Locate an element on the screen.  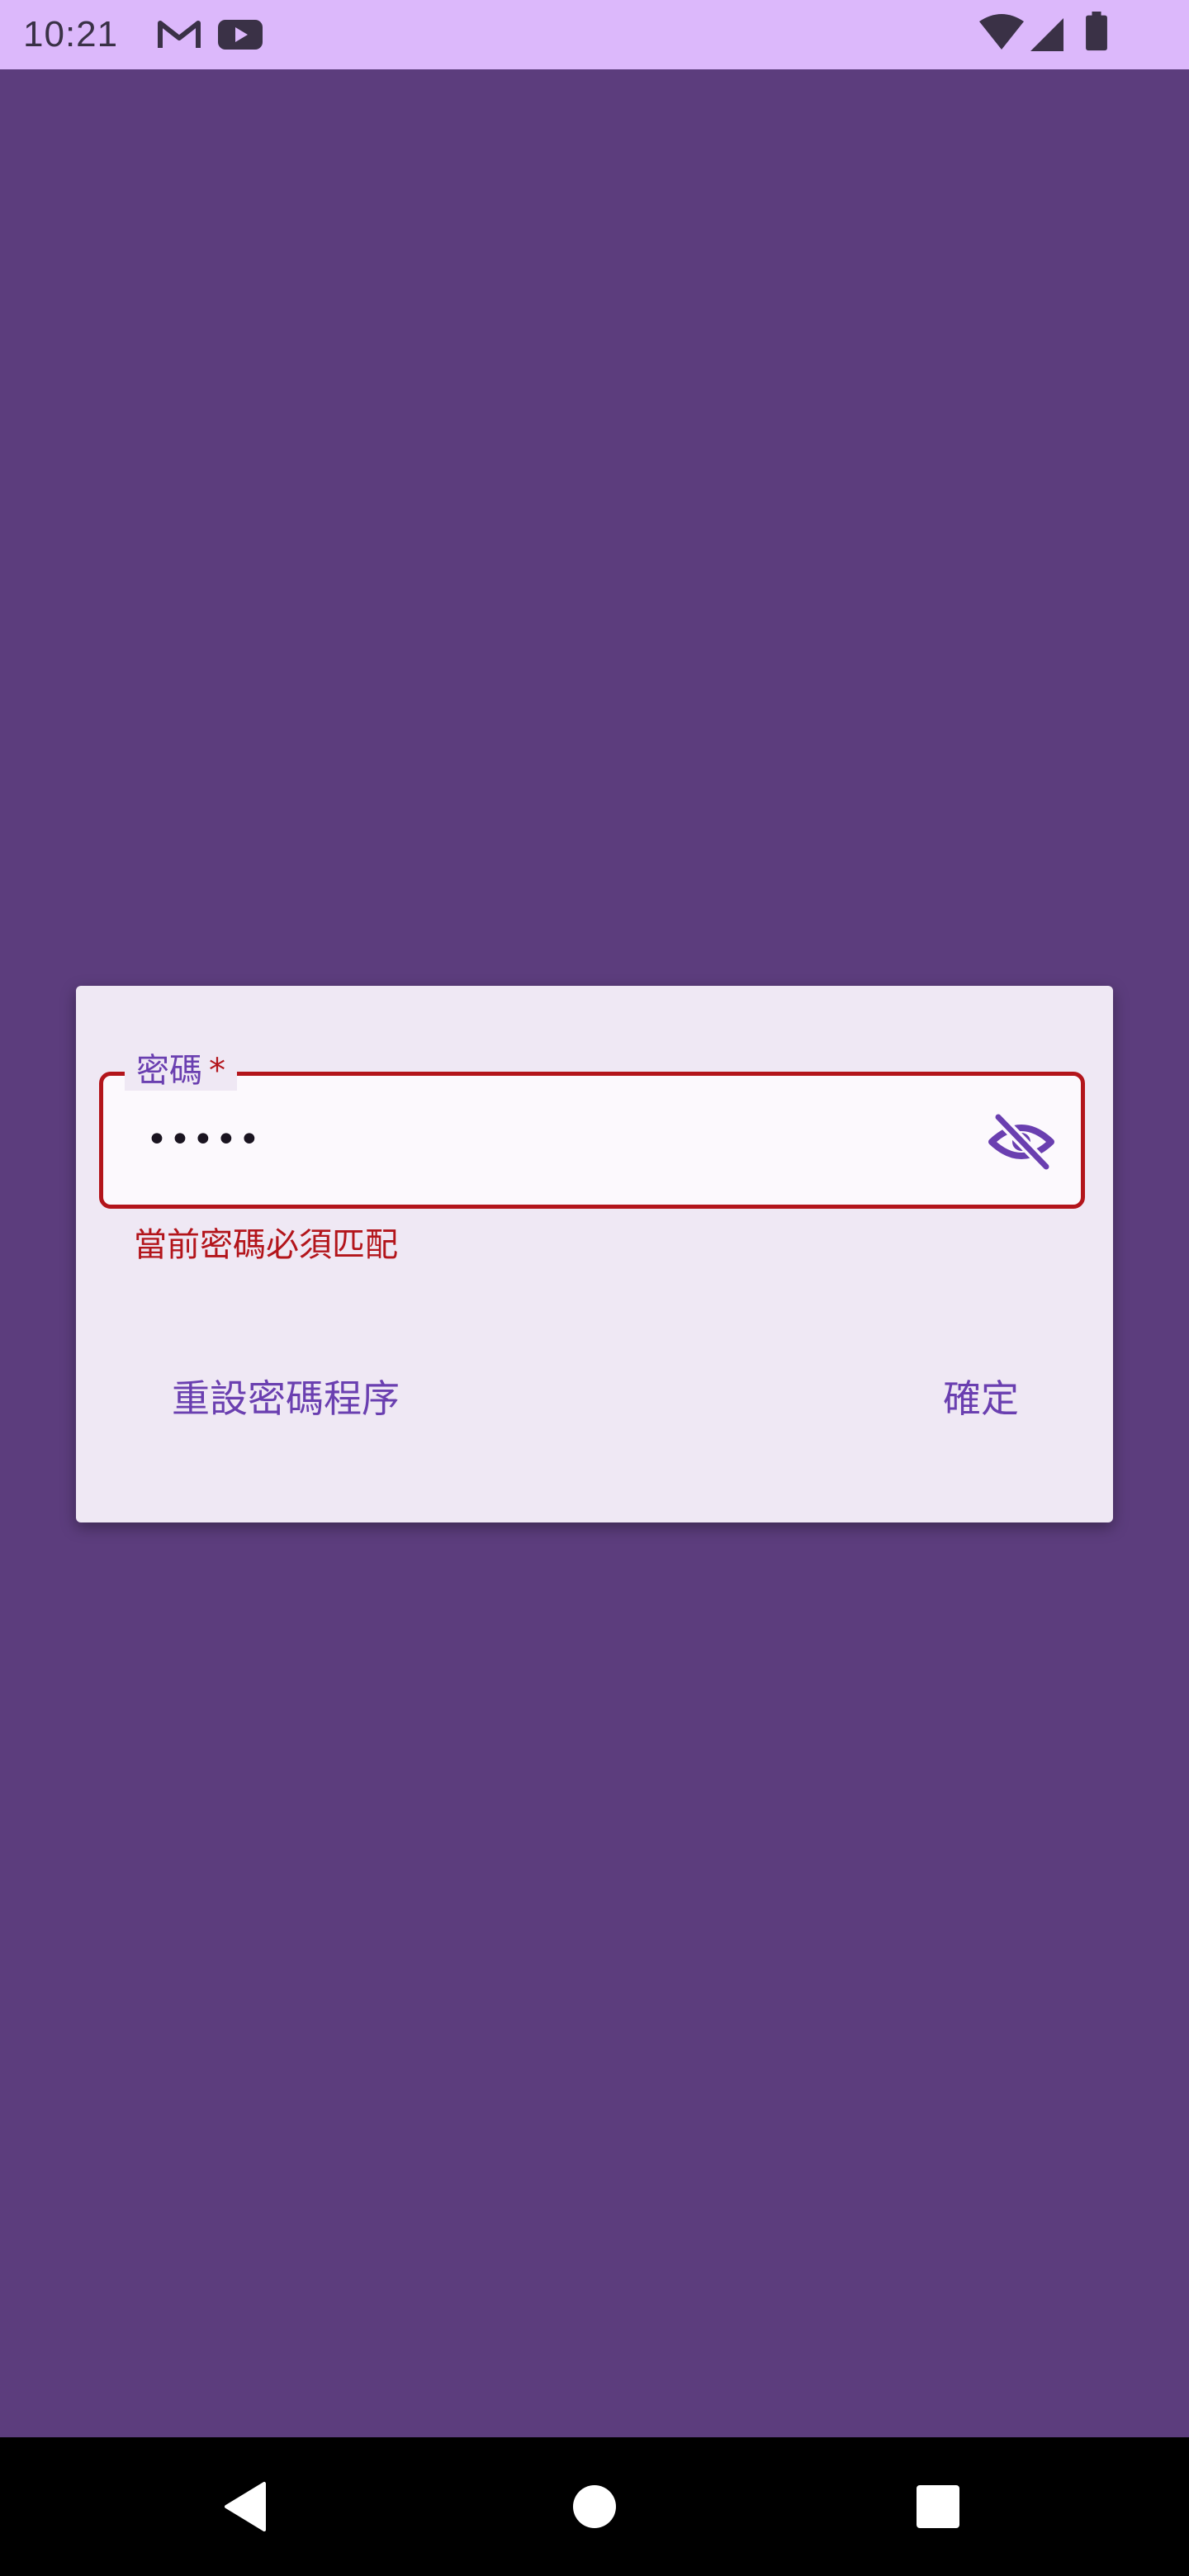
cell-signal-icon is located at coordinates (1046, 34).